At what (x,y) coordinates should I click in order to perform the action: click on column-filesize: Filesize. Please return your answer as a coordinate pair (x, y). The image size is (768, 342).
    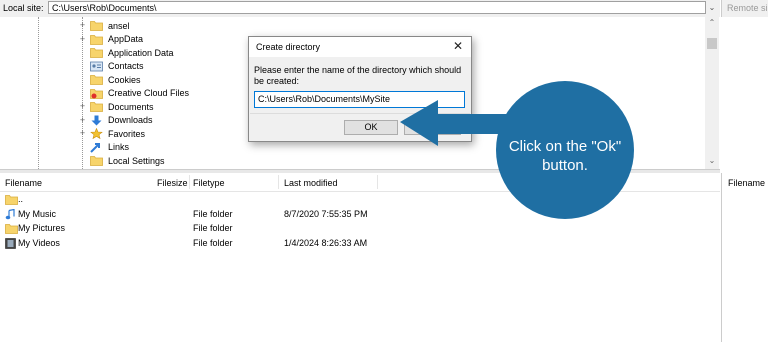
    Looking at the image, I should click on (172, 183).